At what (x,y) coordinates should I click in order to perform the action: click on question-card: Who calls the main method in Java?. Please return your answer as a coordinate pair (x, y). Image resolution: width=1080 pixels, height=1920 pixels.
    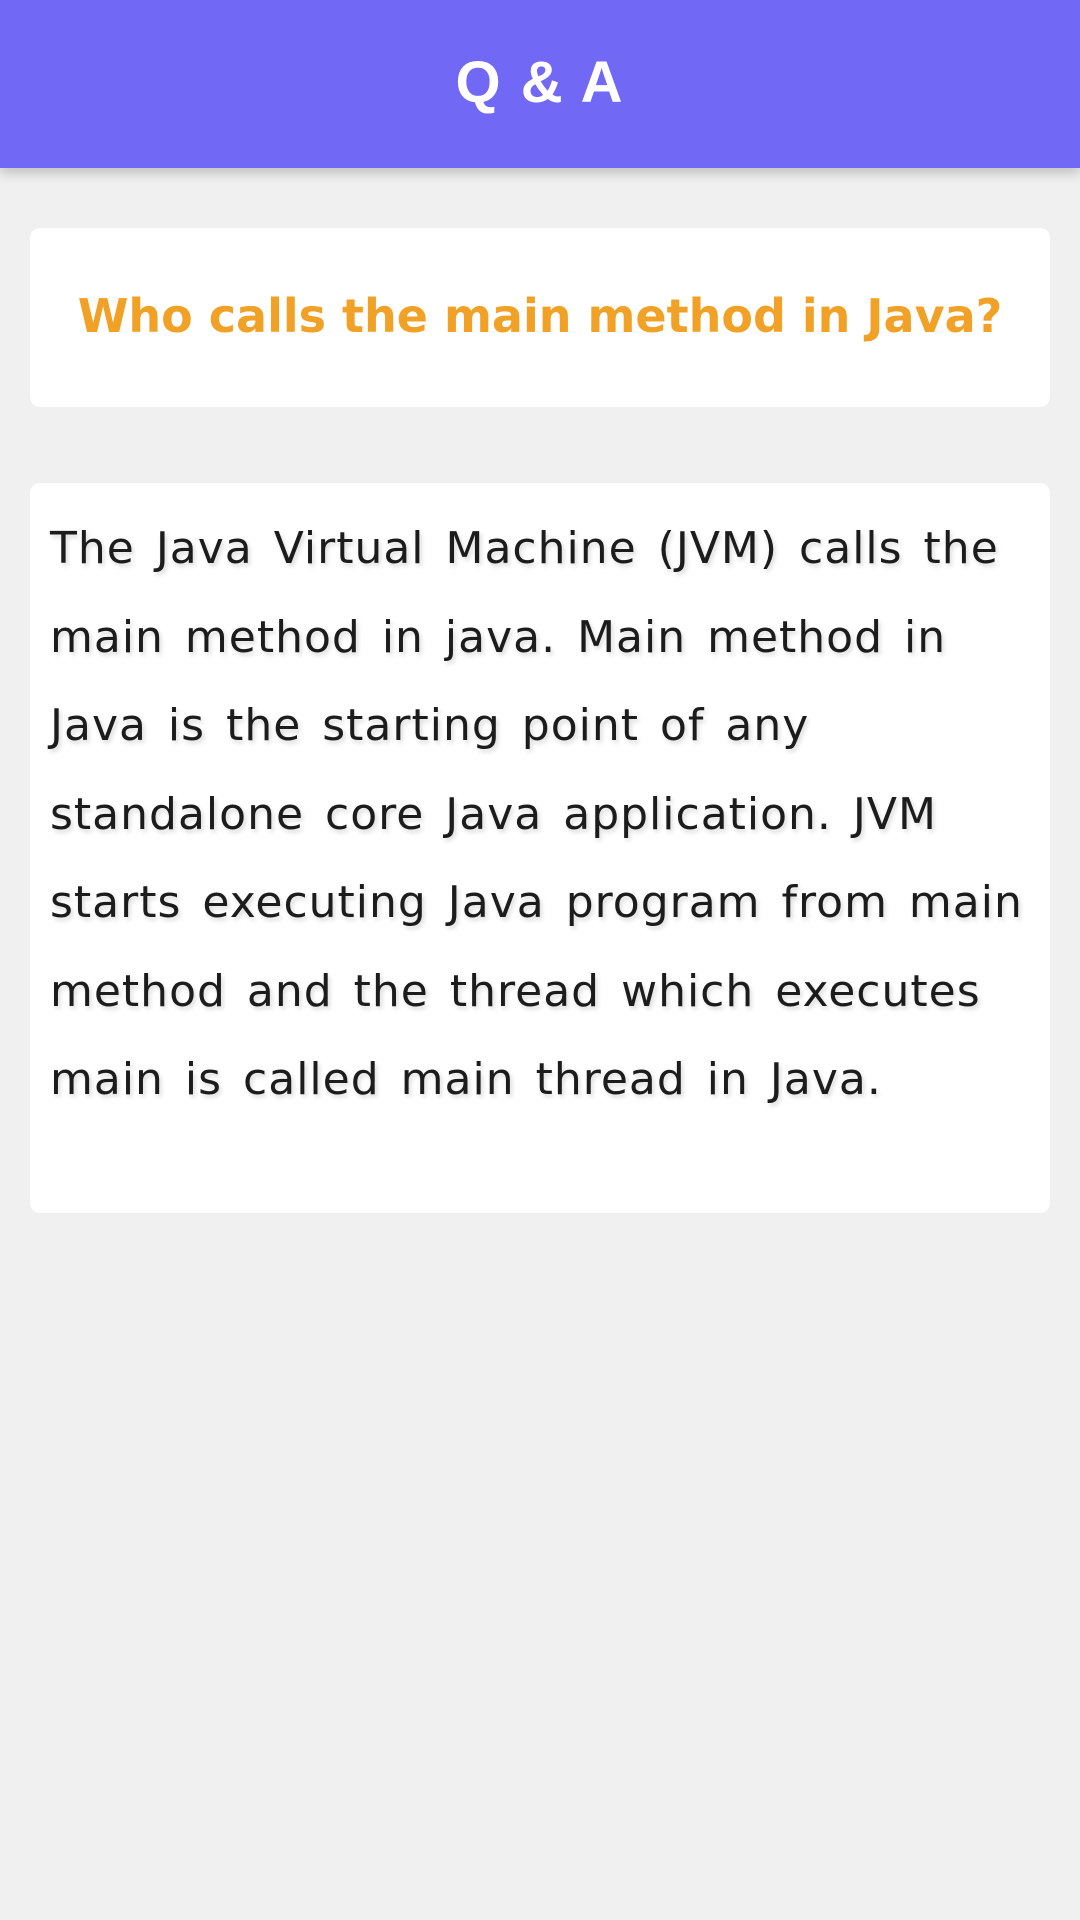
    Looking at the image, I should click on (540, 317).